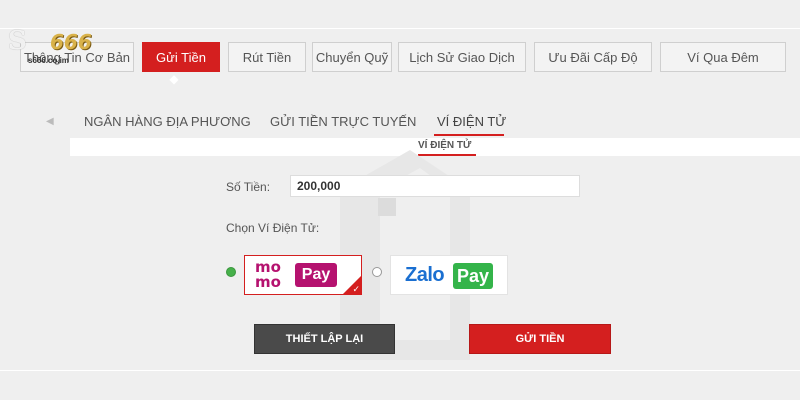  I want to click on subtab-active-underline, so click(469, 135).